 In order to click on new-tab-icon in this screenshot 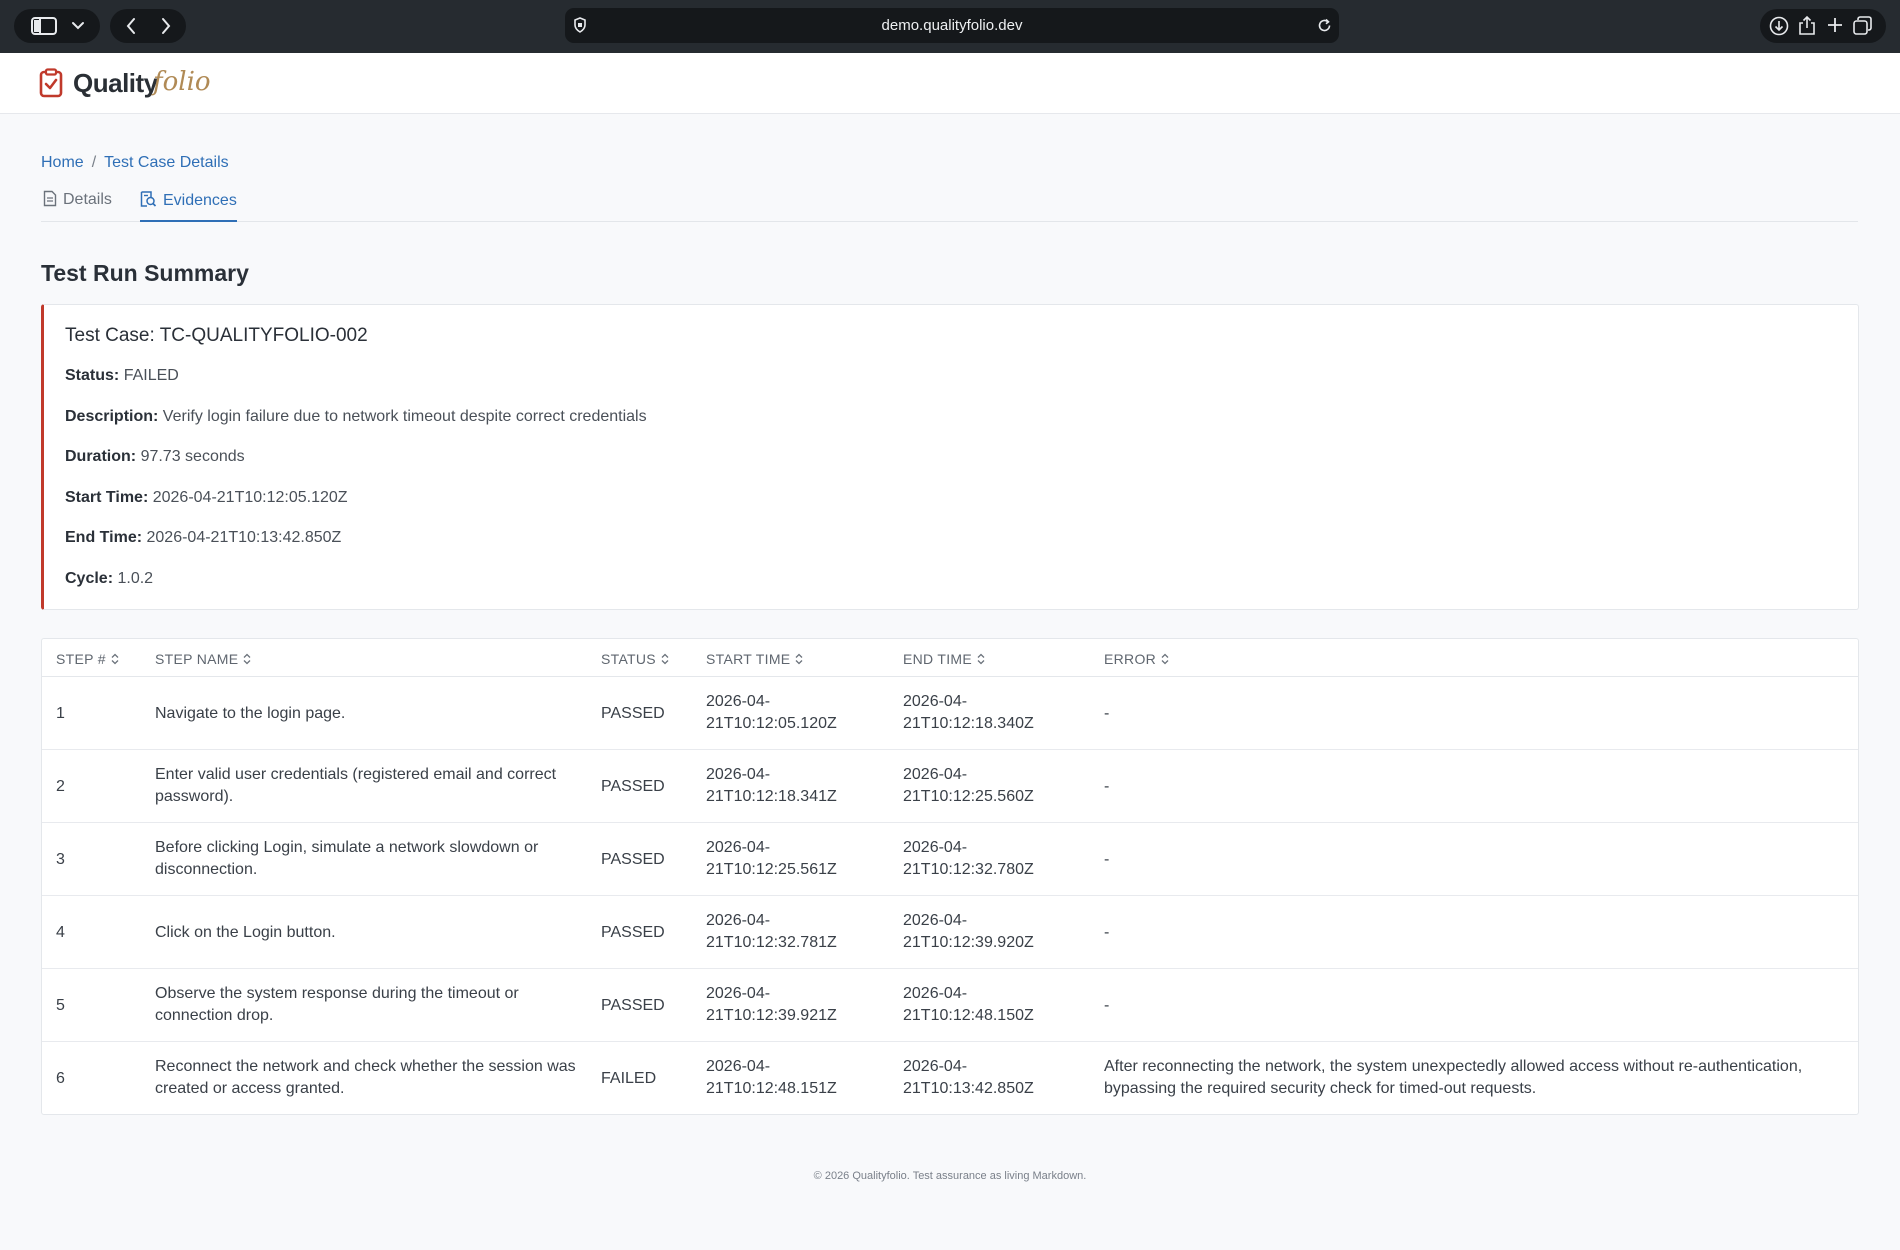, I will do `click(1835, 25)`.